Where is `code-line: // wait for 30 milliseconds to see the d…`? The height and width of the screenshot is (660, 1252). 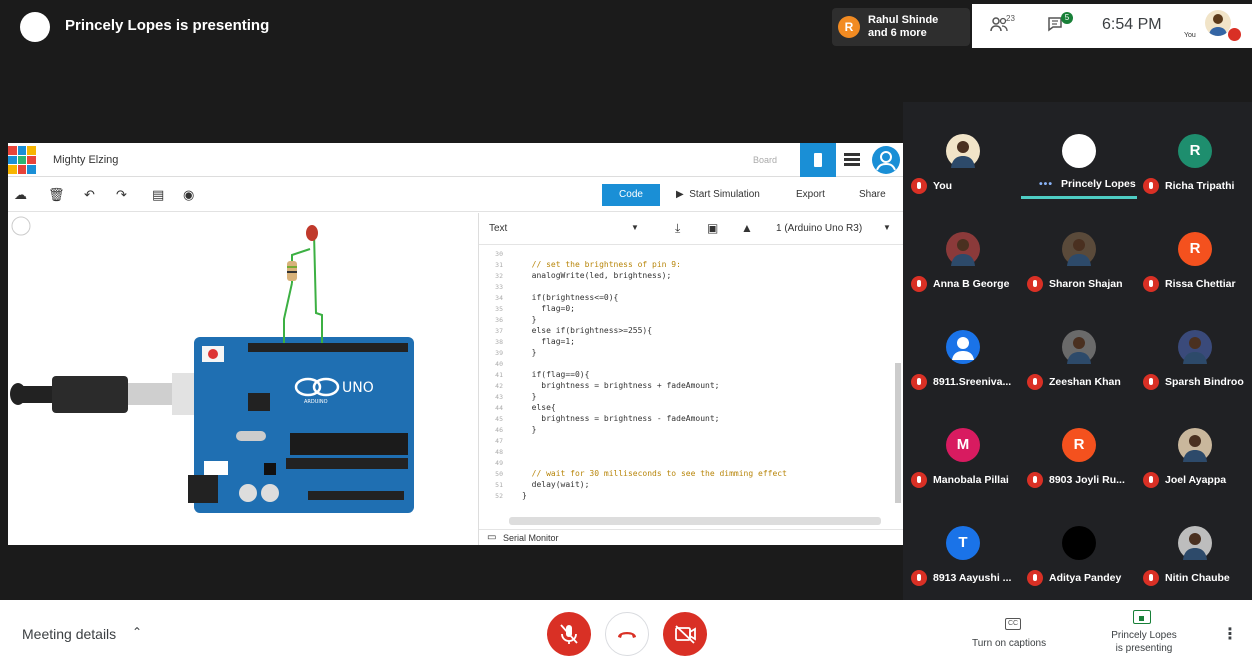 code-line: // wait for 30 milliseconds to see the d… is located at coordinates (654, 473).